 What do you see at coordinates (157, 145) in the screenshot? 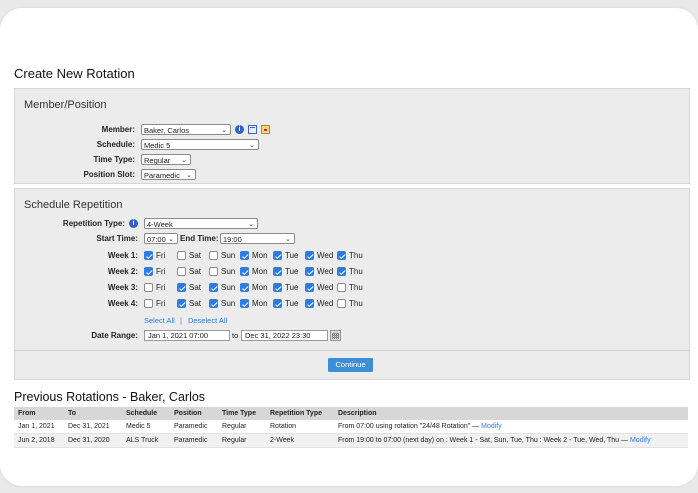
I see `schedule-select-value: Medic 5` at bounding box center [157, 145].